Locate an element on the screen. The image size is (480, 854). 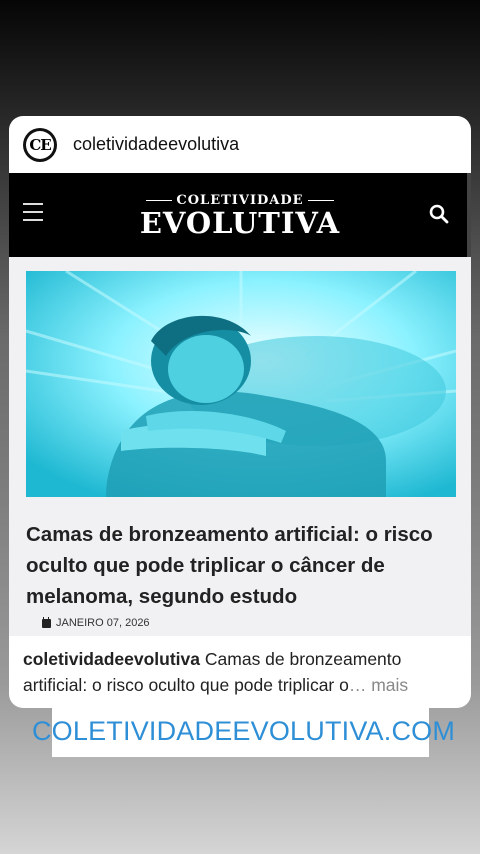
search-icon is located at coordinates (439, 214).